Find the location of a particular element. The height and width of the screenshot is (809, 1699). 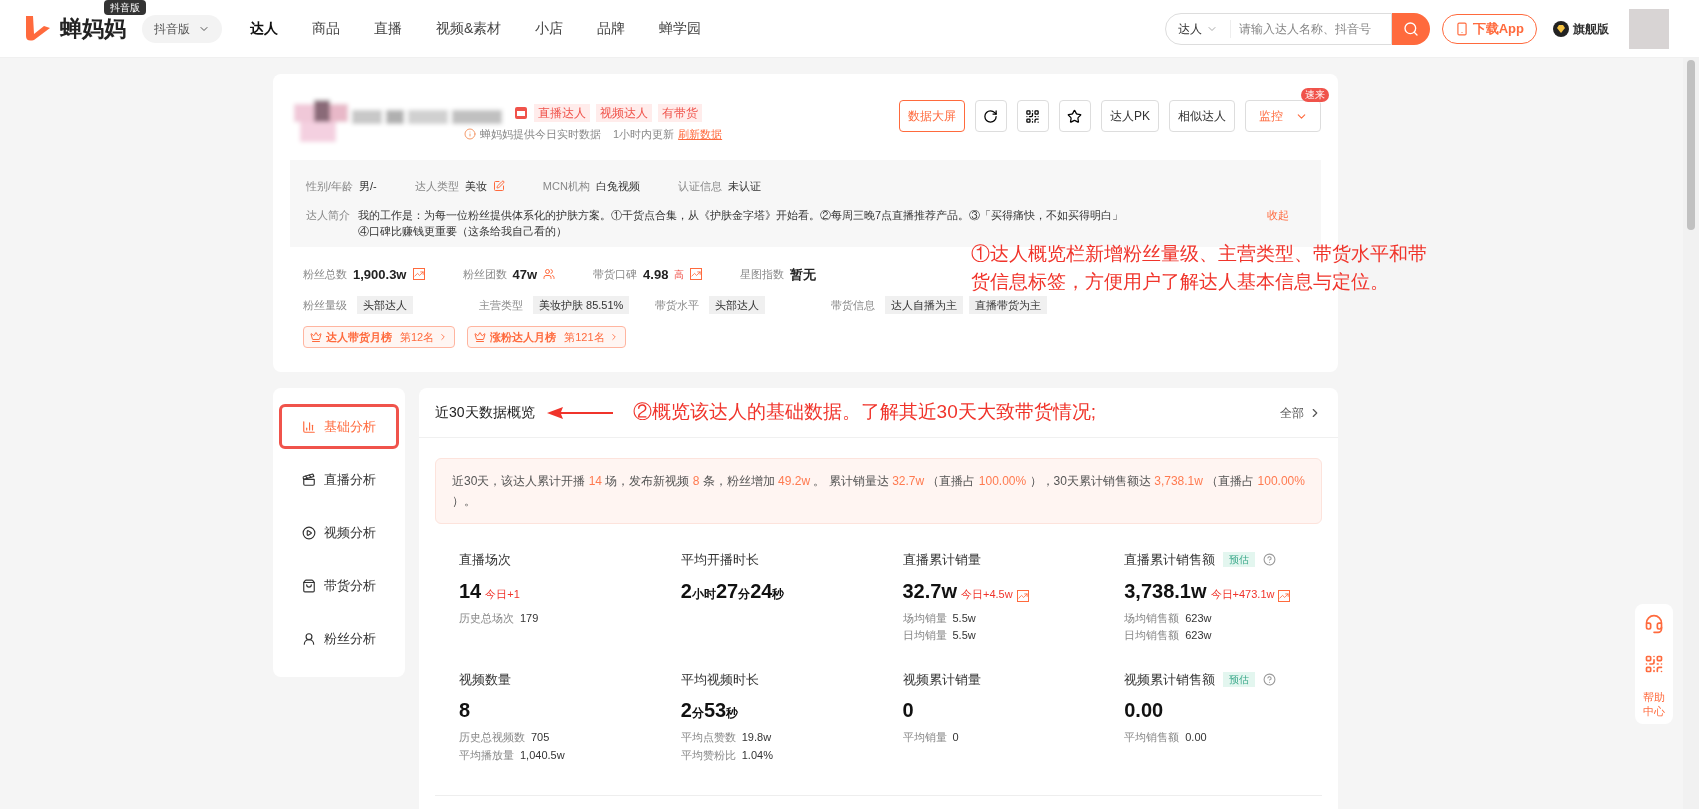

estimate-tag: 预估 is located at coordinates (1239, 560).